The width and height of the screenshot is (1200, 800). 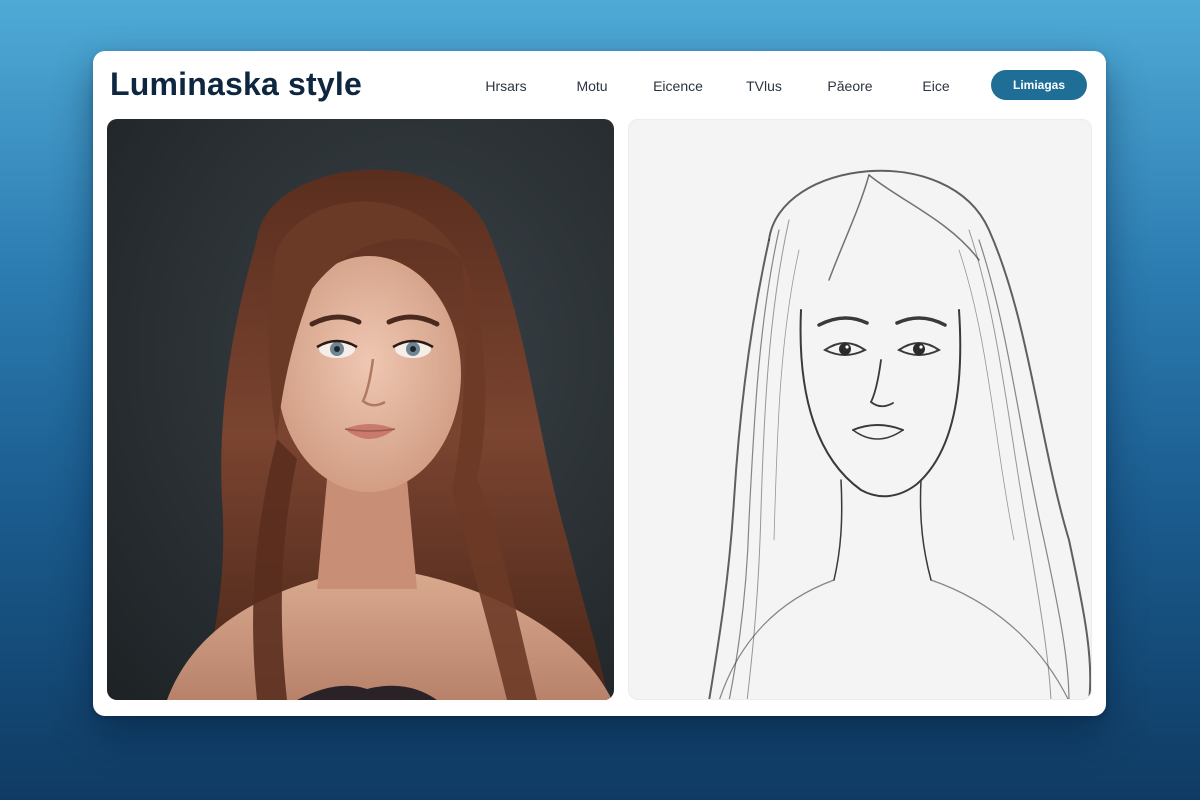 I want to click on nav-item-1: Hrsars, so click(x=506, y=86).